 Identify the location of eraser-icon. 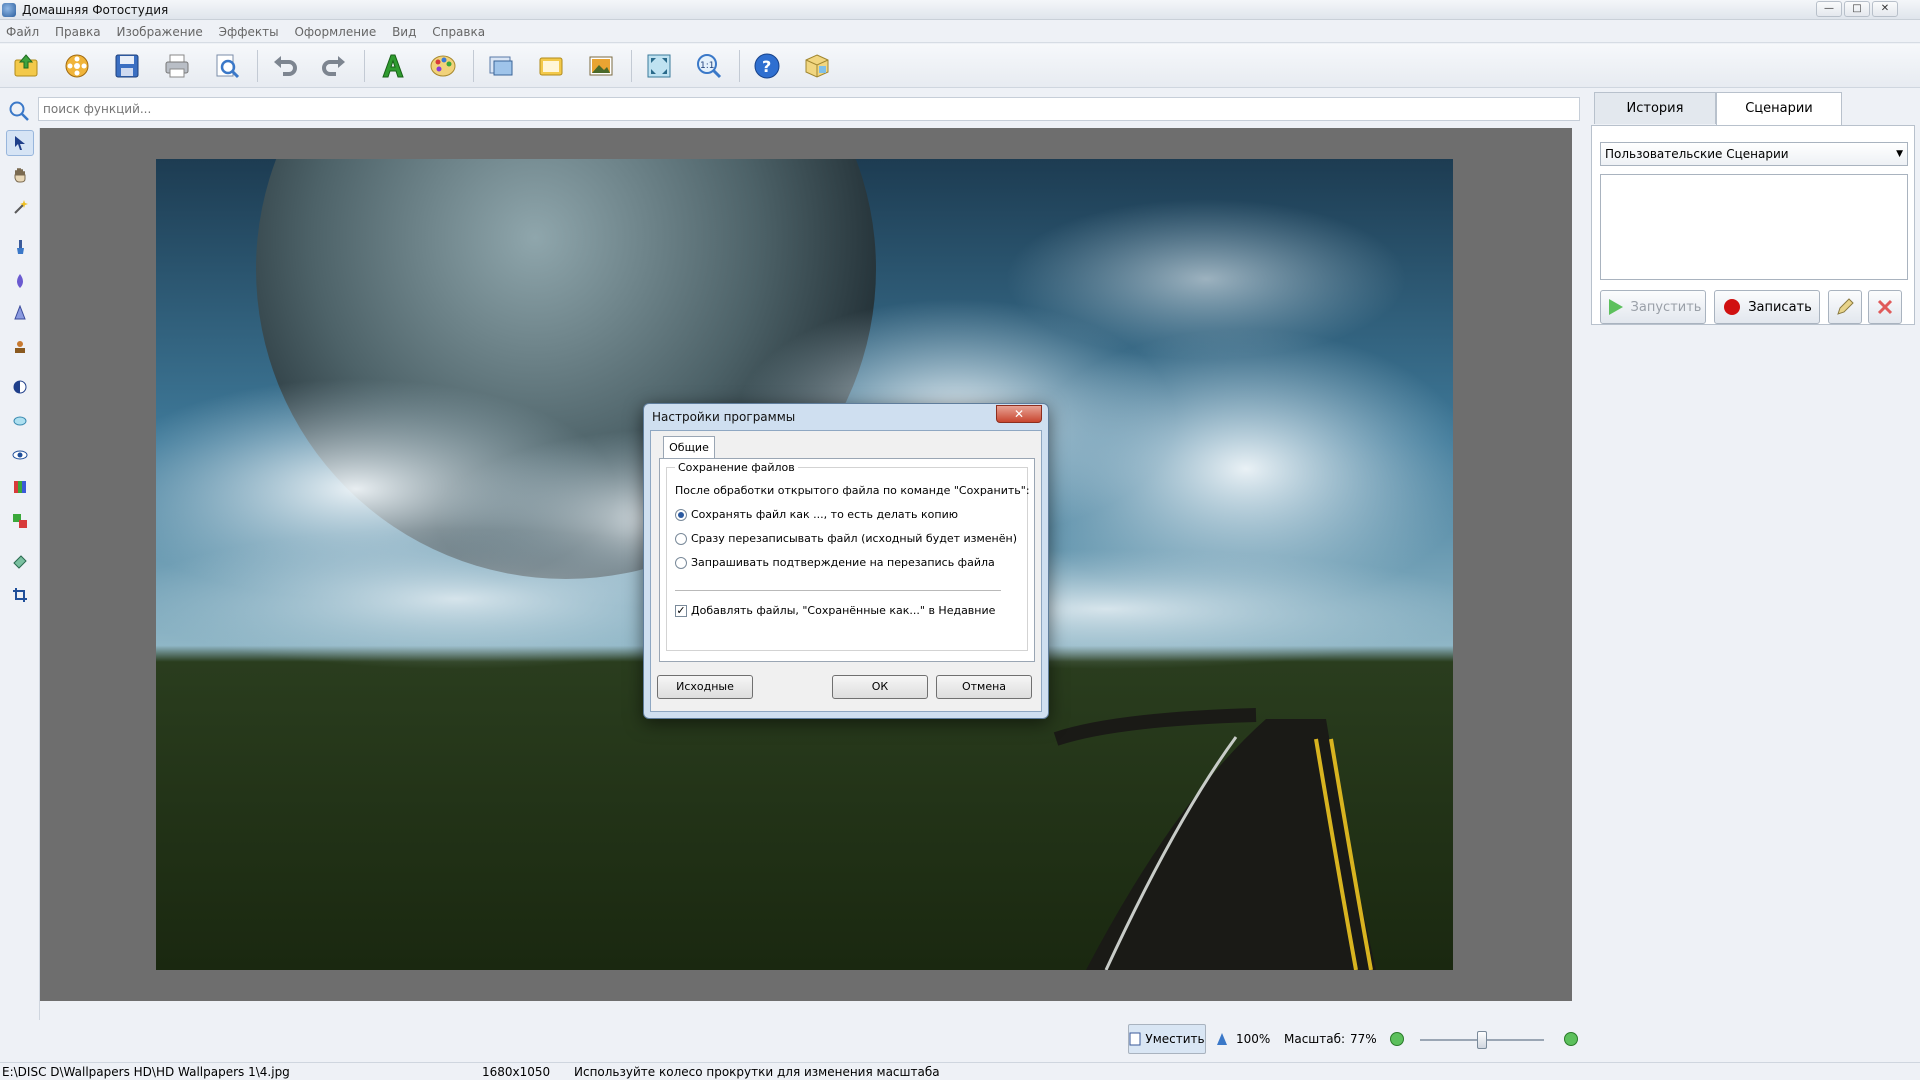
(20, 561).